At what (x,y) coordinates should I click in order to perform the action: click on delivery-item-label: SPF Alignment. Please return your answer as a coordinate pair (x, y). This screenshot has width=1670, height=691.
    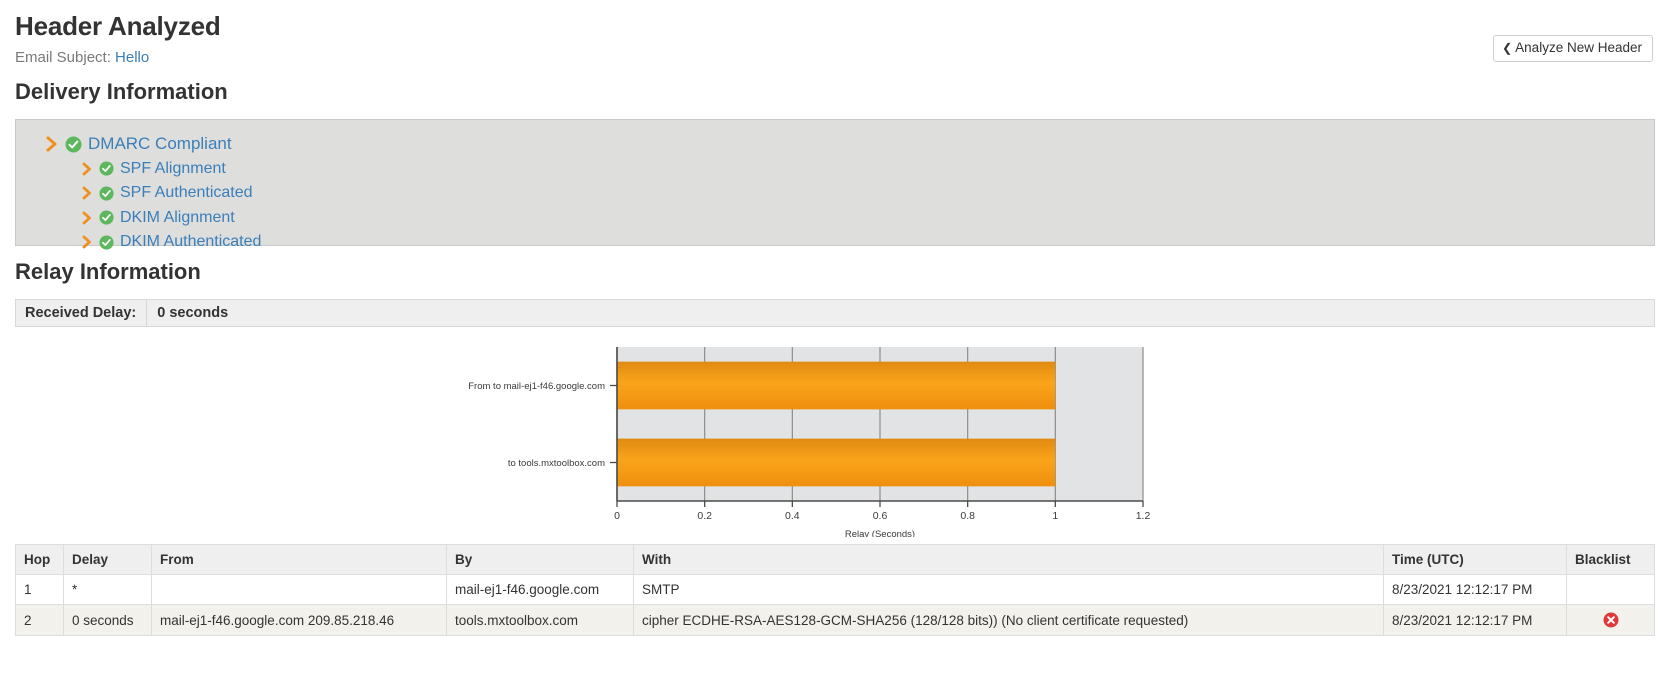
    Looking at the image, I should click on (173, 169).